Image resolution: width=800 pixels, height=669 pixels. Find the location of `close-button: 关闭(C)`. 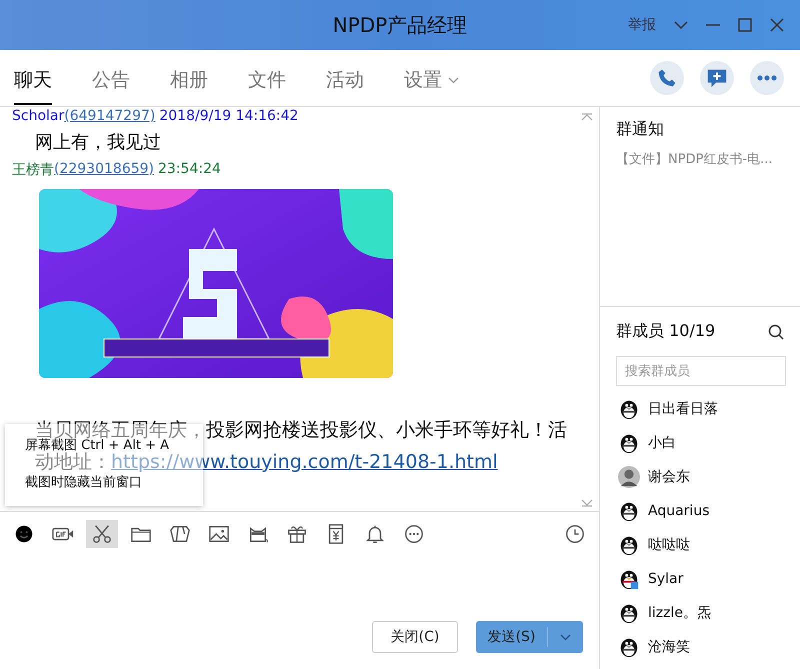

close-button: 关闭(C) is located at coordinates (415, 637).